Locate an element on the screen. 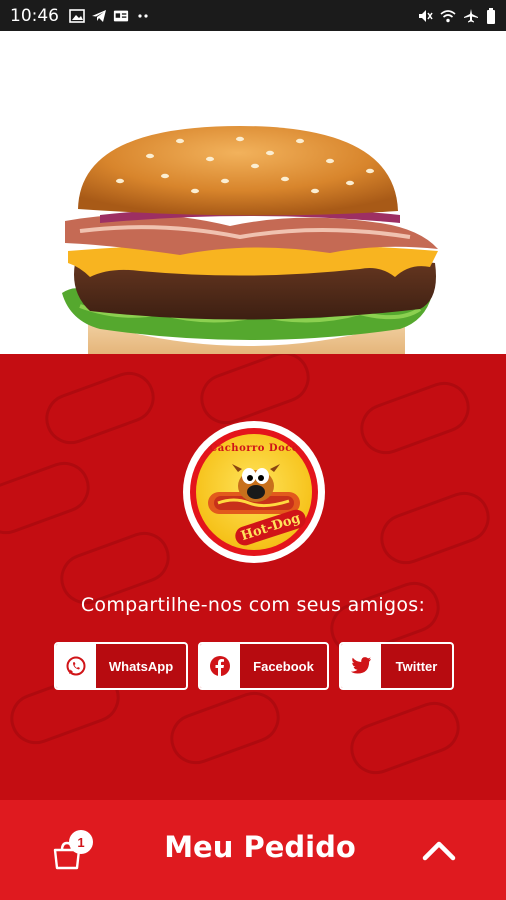  news-icon is located at coordinates (121, 15).